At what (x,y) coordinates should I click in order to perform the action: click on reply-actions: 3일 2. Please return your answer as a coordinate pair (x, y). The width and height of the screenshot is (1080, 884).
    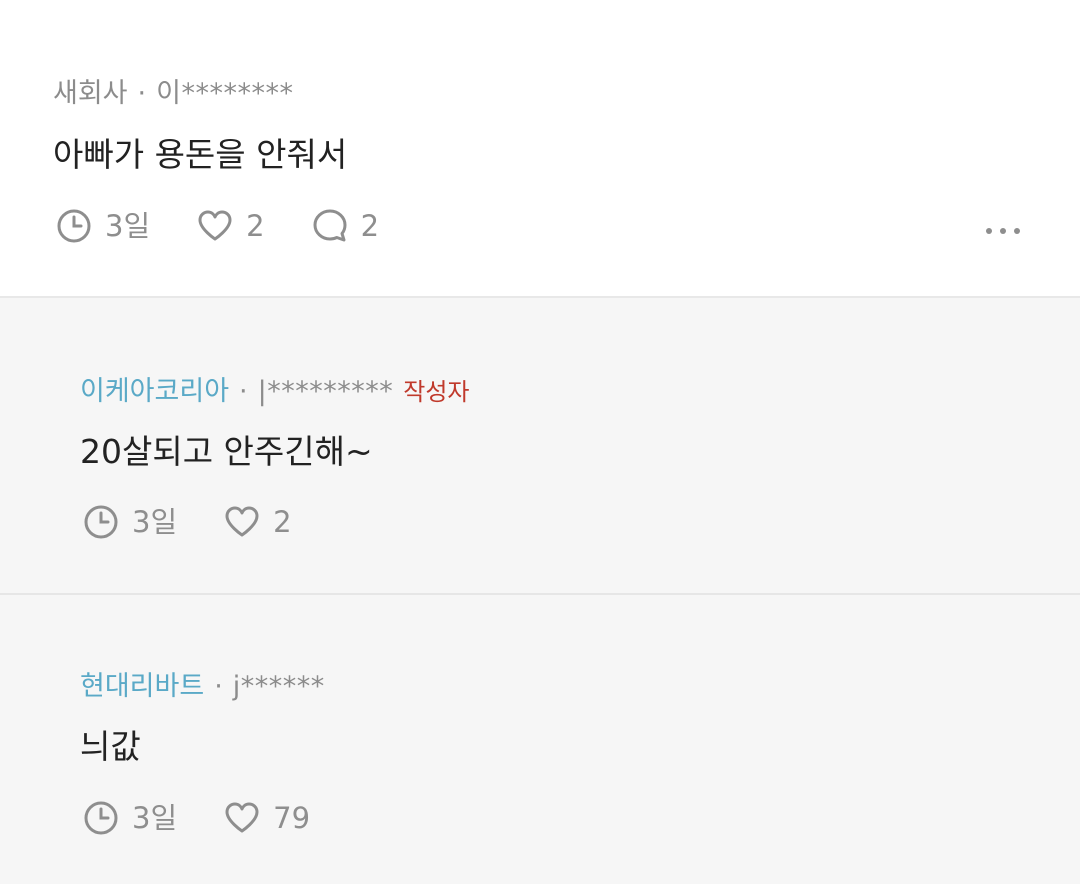
    Looking at the image, I should click on (210, 522).